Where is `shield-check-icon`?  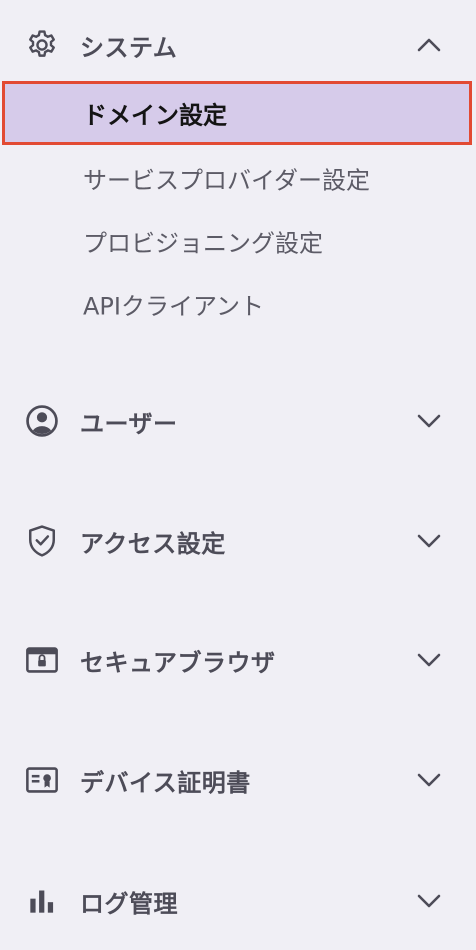 shield-check-icon is located at coordinates (42, 541).